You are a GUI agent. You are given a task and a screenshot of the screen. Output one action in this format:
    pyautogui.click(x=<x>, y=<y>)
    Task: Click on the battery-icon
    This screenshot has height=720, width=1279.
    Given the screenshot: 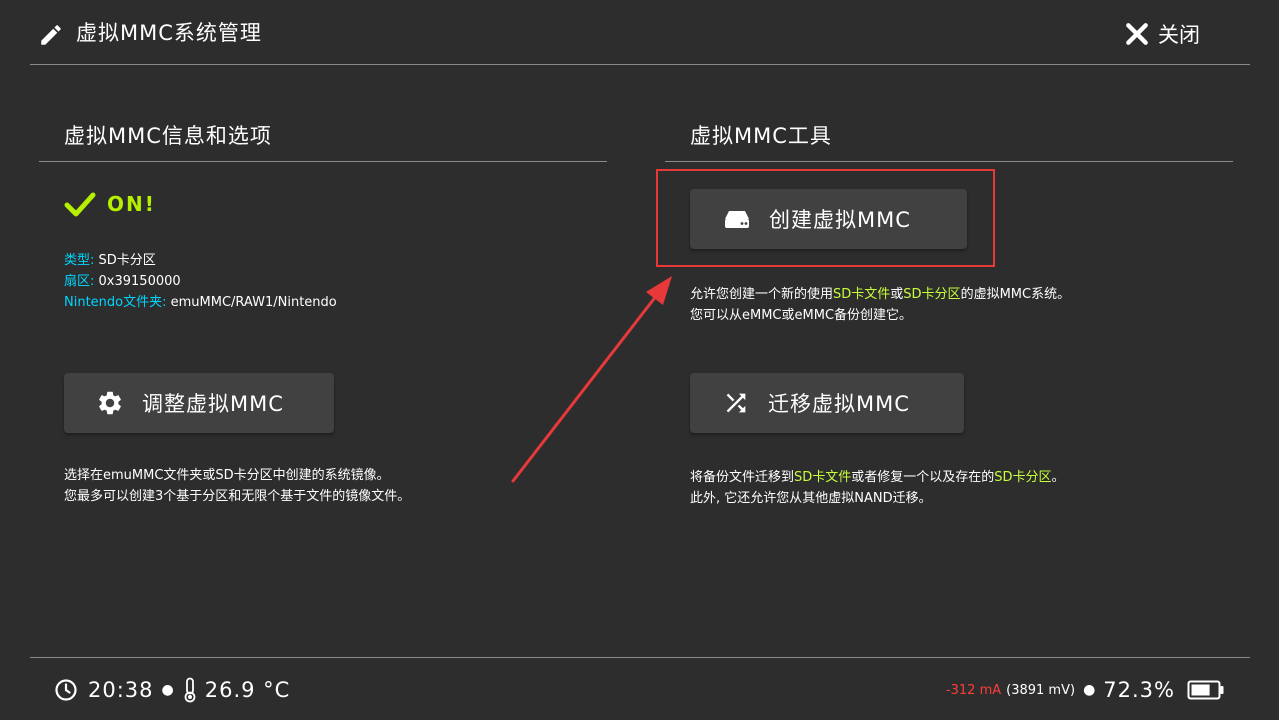 What is the action you would take?
    pyautogui.click(x=1205, y=690)
    